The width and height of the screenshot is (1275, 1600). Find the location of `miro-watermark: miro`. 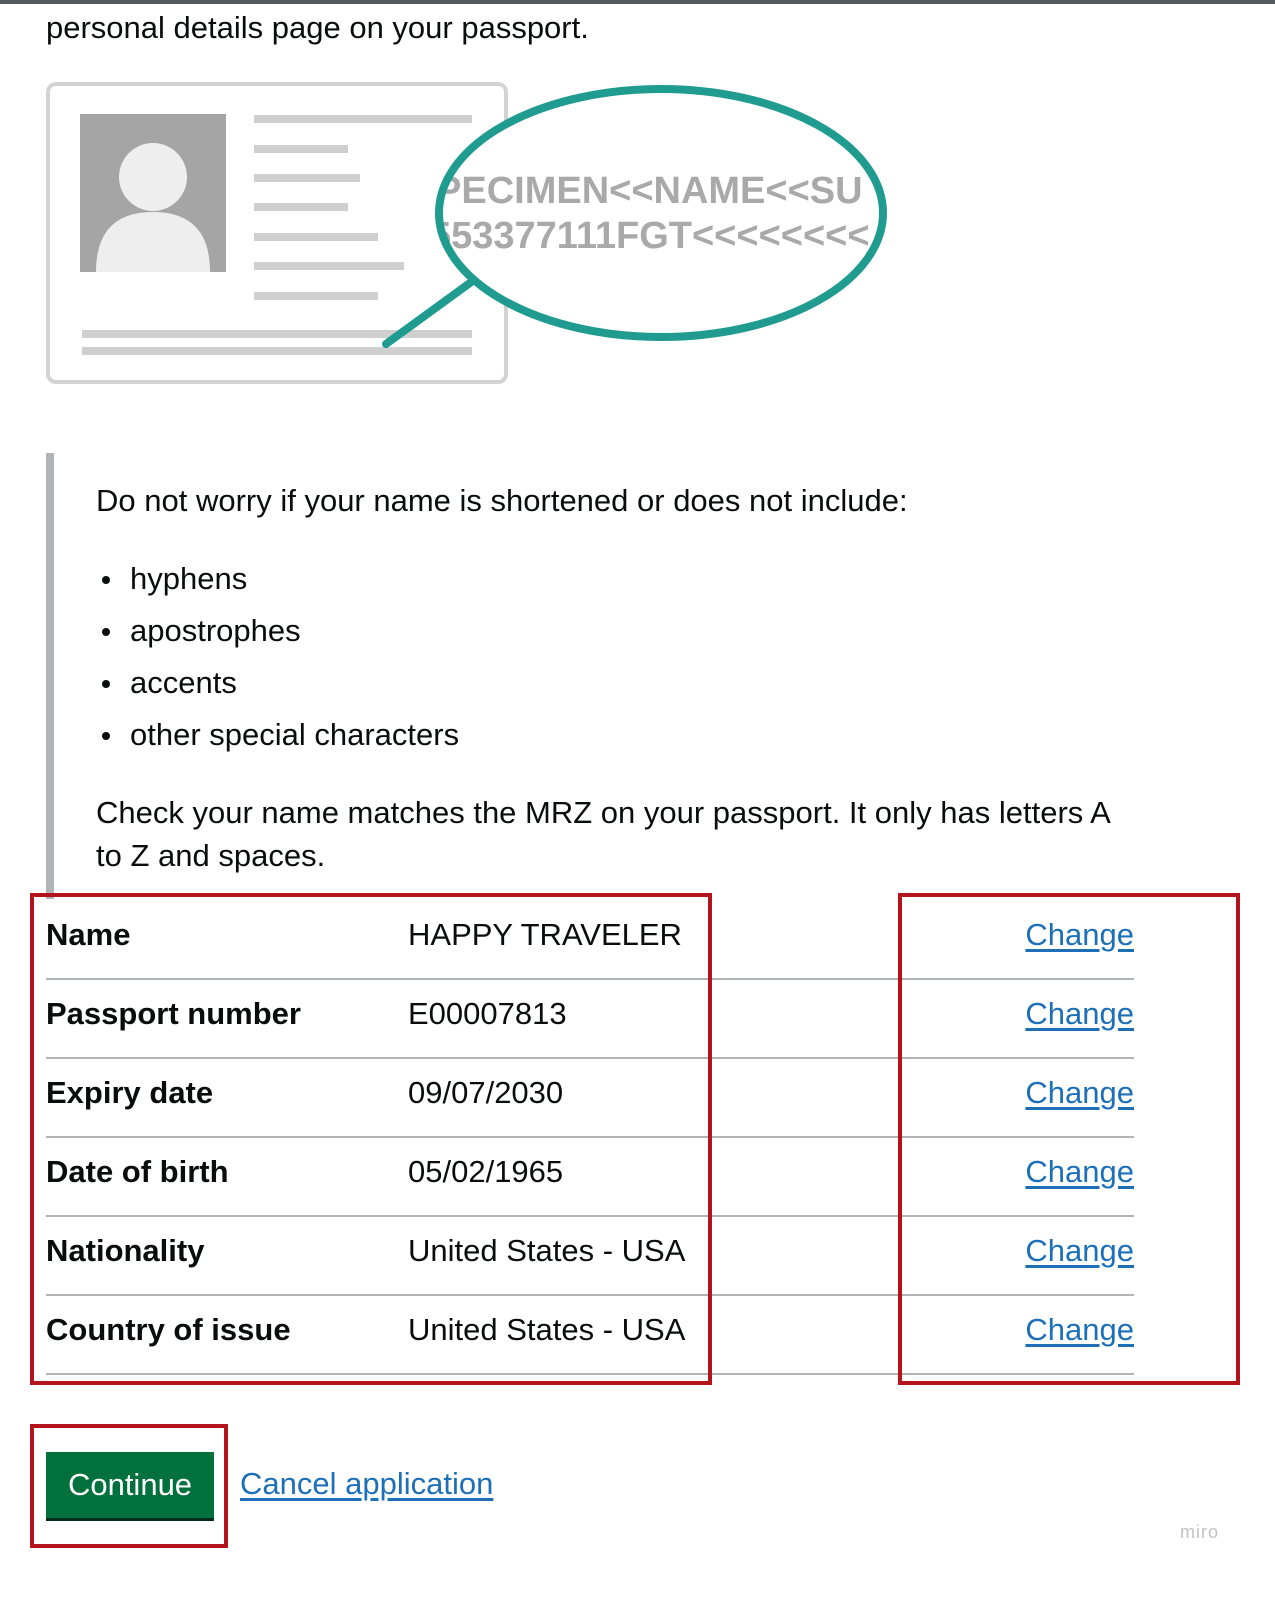

miro-watermark: miro is located at coordinates (1199, 1532).